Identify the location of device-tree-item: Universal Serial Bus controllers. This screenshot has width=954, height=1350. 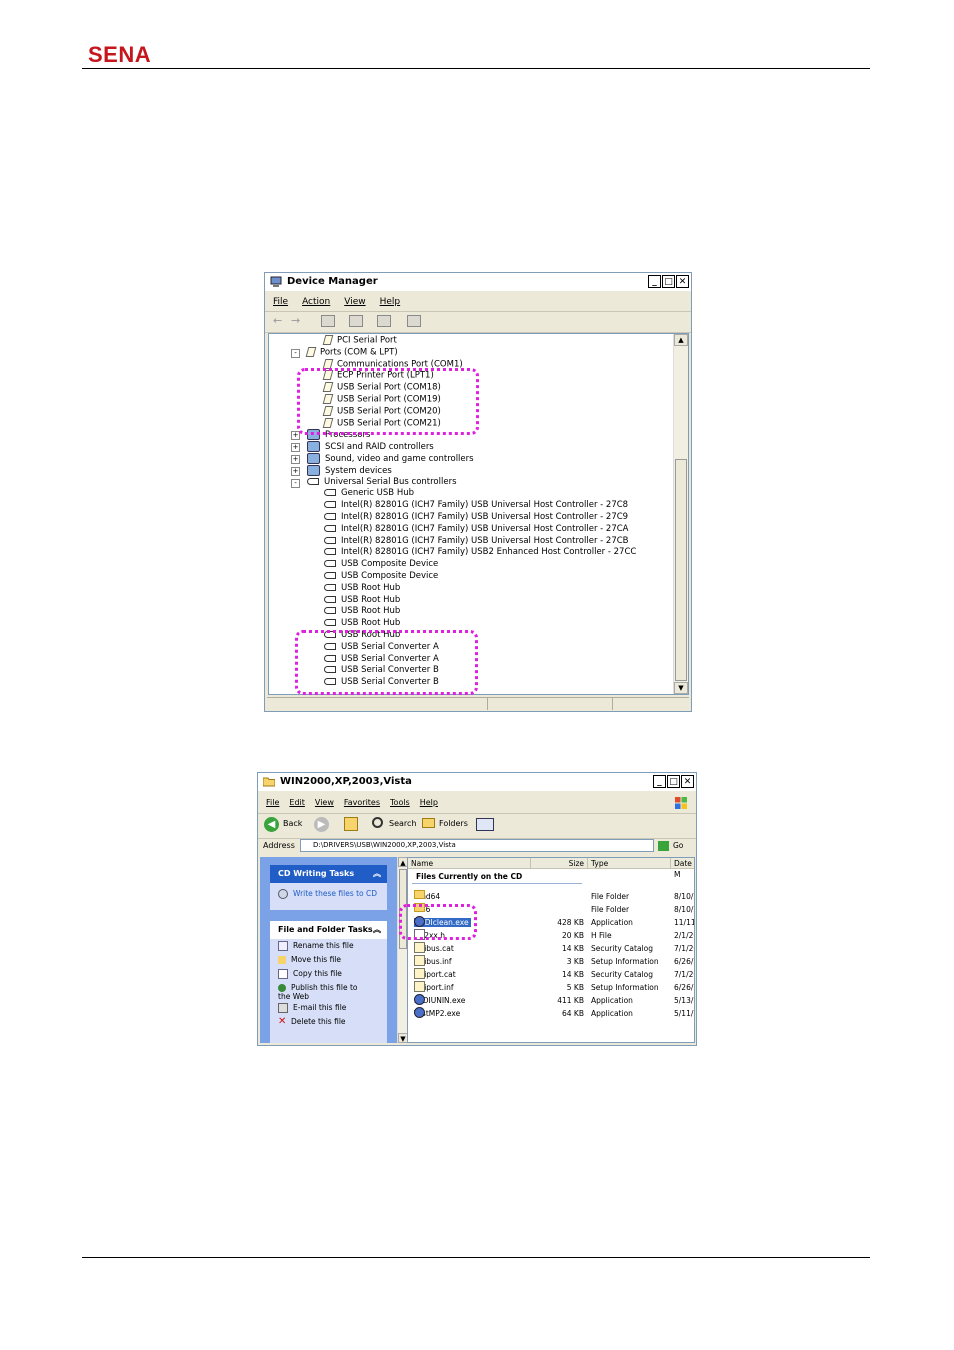
(382, 482).